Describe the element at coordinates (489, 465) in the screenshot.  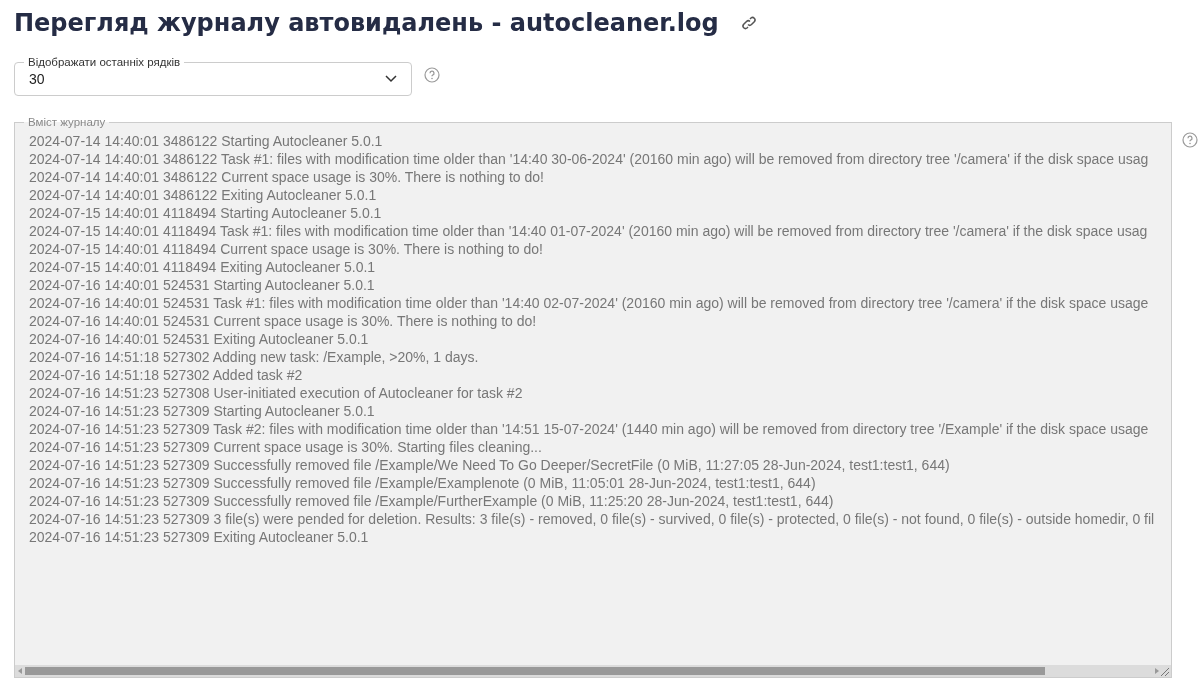
I see `log-line: 2024-07-16 14:51:23 527309 Successfully removed file /Example/We Need To Go Deeper/SecretFile (0 MiB, 11:27:05 28-Jun-2024, test1:test1, 644)` at that location.